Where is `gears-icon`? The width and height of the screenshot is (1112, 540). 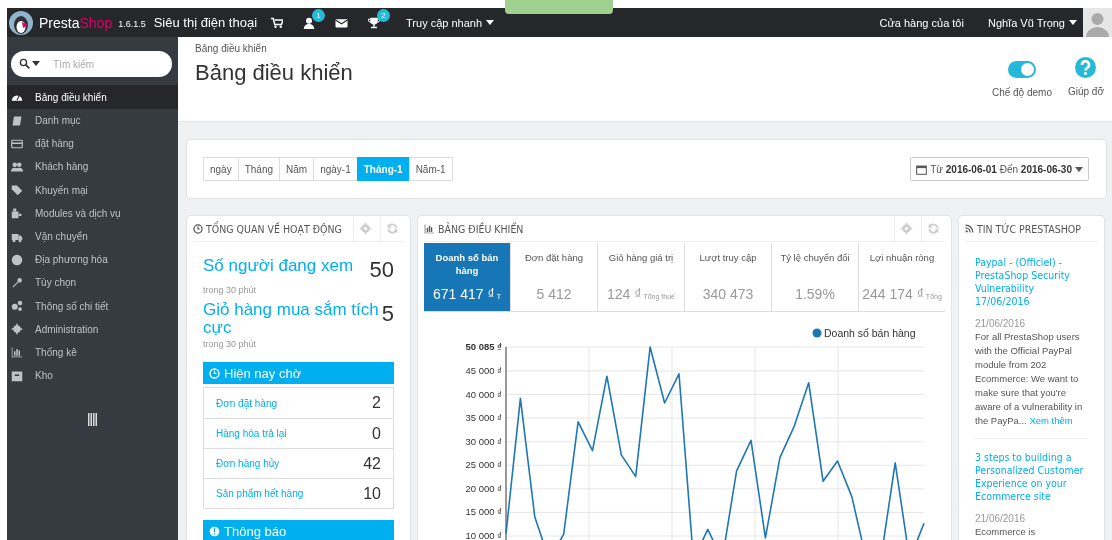 gears-icon is located at coordinates (17, 306).